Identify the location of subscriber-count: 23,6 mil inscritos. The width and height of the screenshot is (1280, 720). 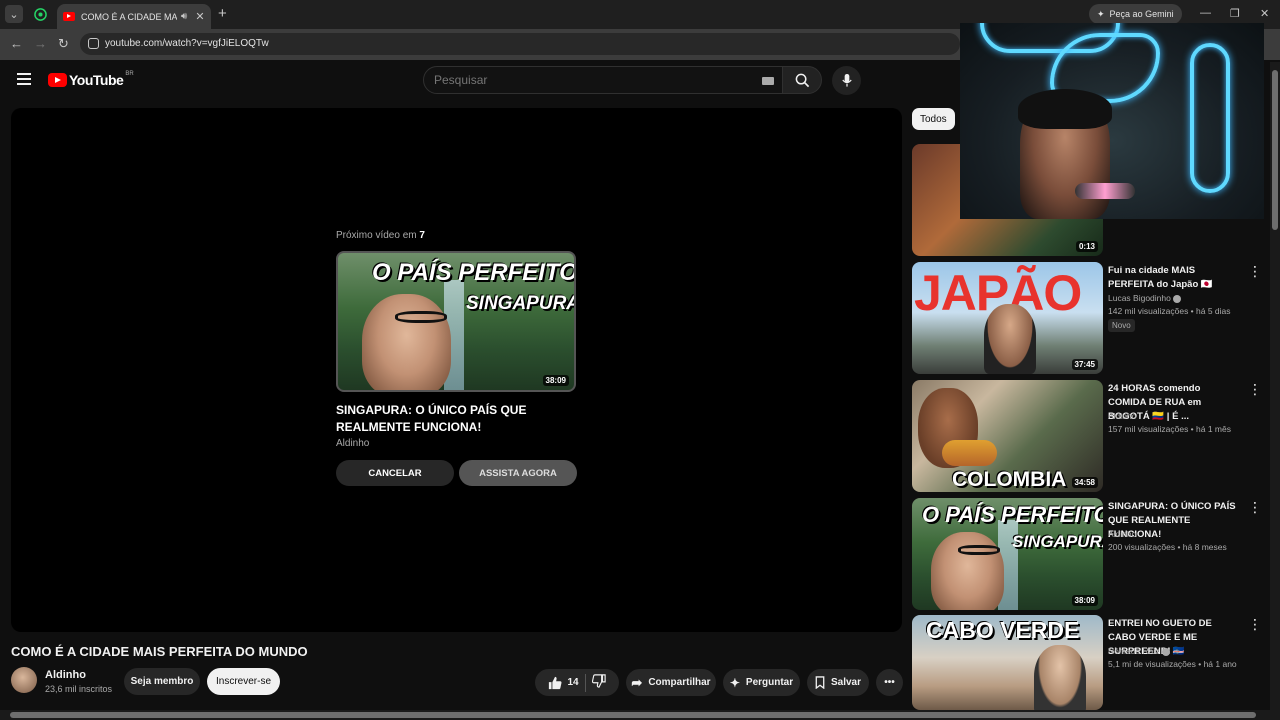
(79, 689).